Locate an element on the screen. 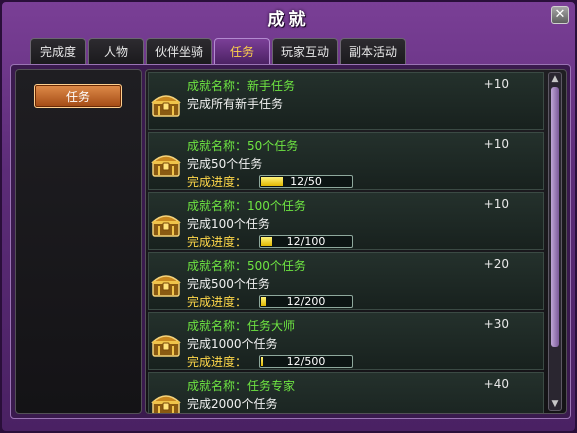 The image size is (577, 433). achievement-name-value: 500个任务 is located at coordinates (276, 266).